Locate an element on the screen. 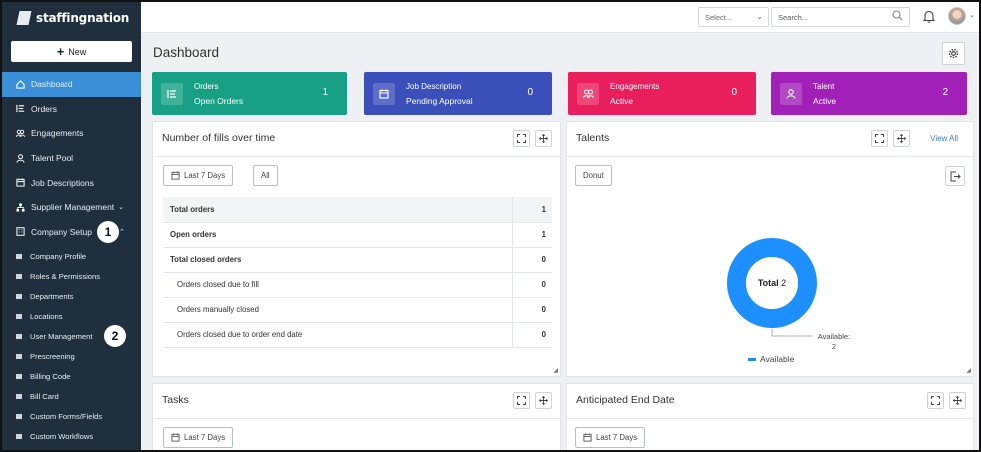 This screenshot has width=981, height=452. logo-mark-icon is located at coordinates (24, 17).